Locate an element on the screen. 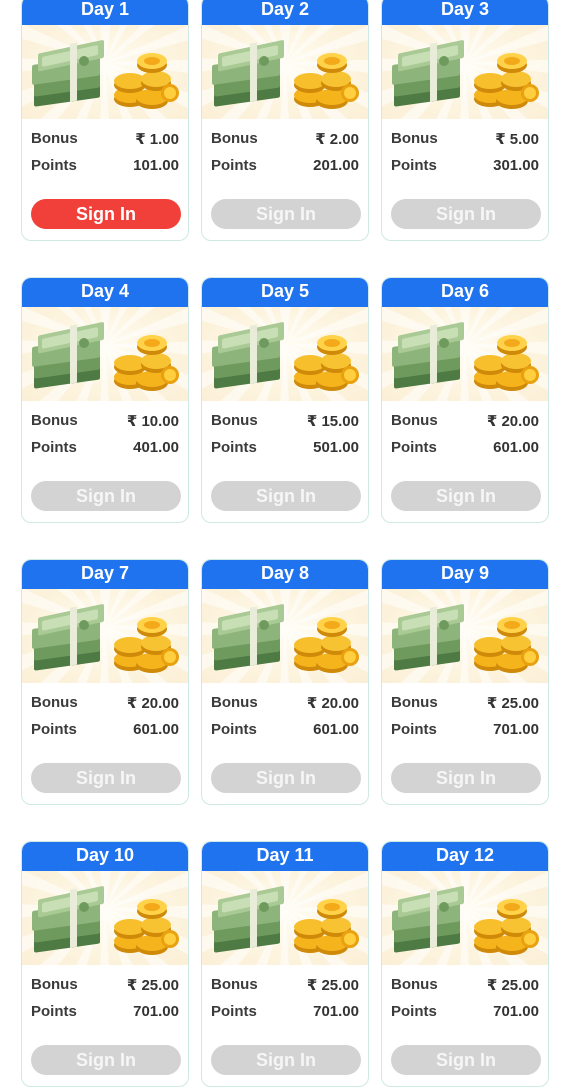 The height and width of the screenshot is (1087, 576). bonus-row: Bonus ₹ 1.00 is located at coordinates (105, 140).